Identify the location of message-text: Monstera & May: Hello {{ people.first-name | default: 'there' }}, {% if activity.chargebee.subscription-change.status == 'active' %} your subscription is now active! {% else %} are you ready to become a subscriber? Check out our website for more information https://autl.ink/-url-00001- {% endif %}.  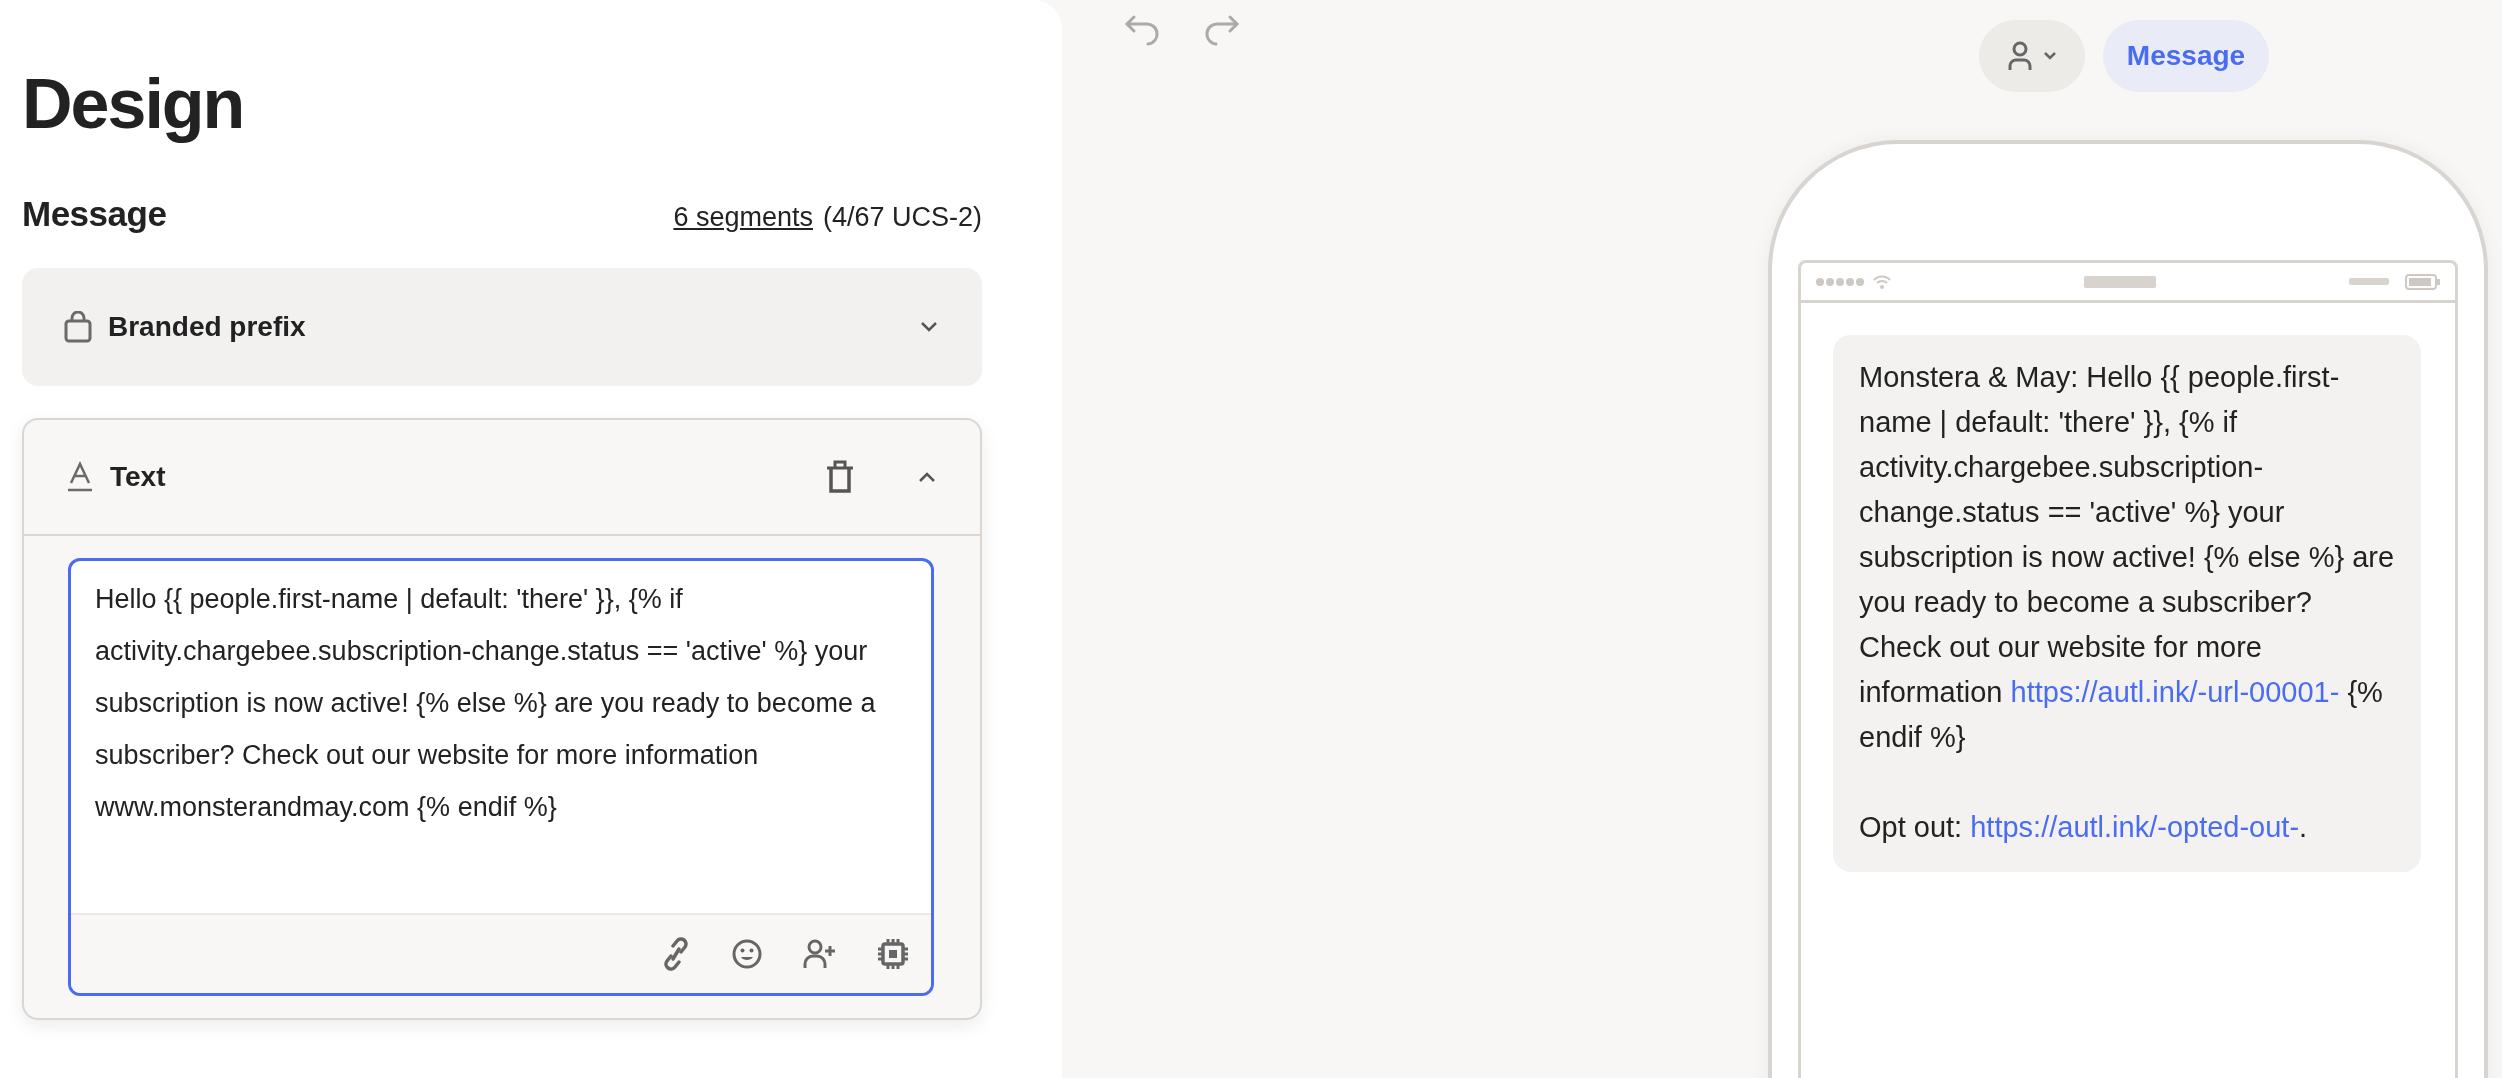
(2127, 557).